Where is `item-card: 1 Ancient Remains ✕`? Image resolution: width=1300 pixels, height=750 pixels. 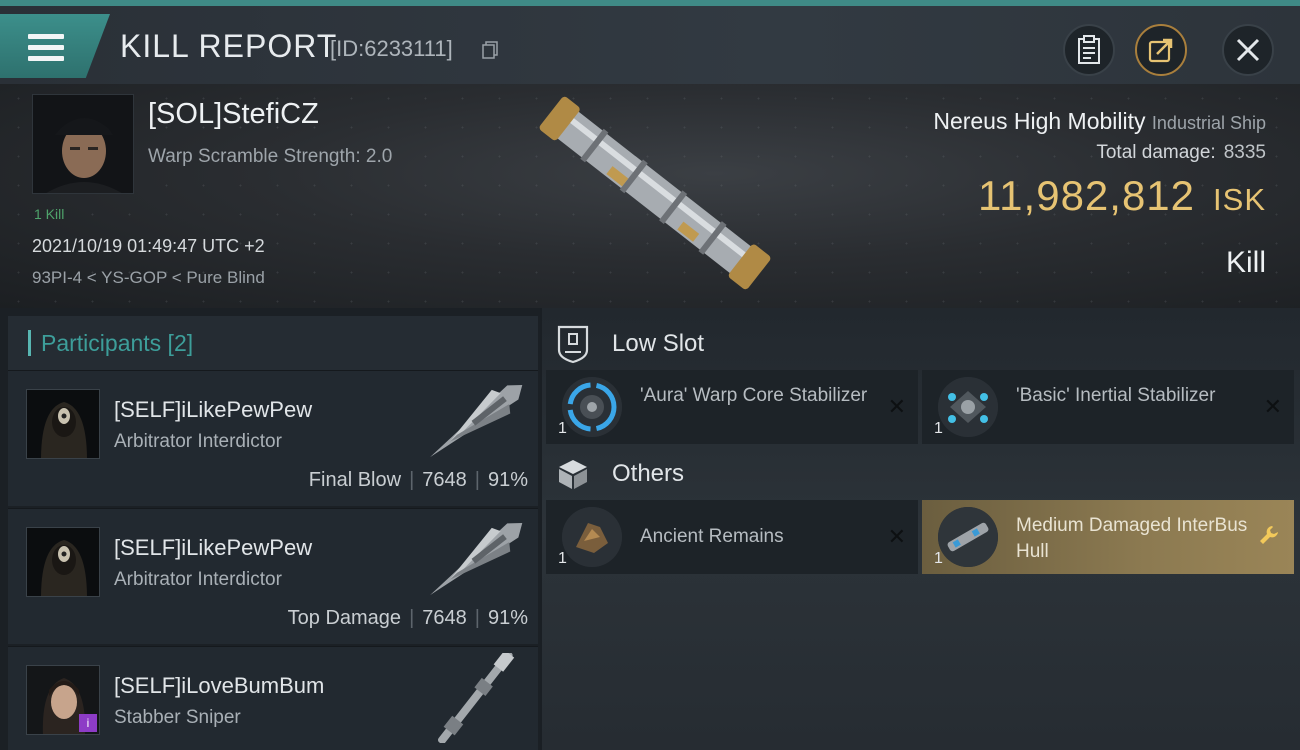 item-card: 1 Ancient Remains ✕ is located at coordinates (732, 537).